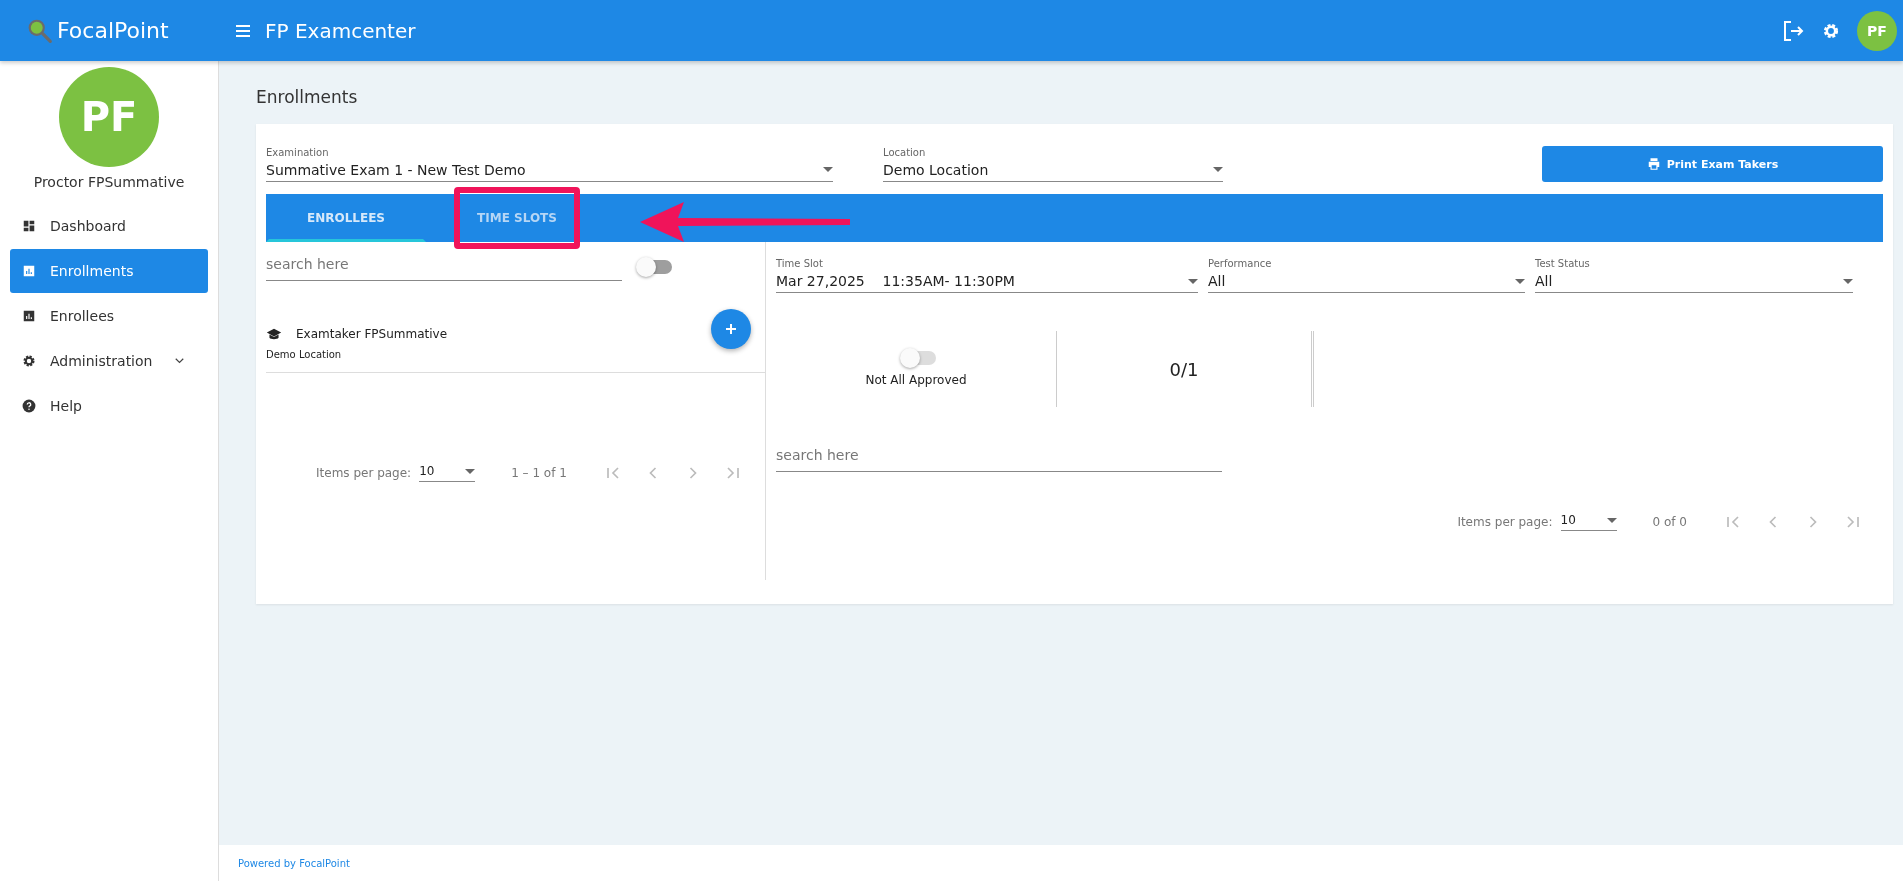  What do you see at coordinates (1669, 522) in the screenshot?
I see `page-range: 0 of 0` at bounding box center [1669, 522].